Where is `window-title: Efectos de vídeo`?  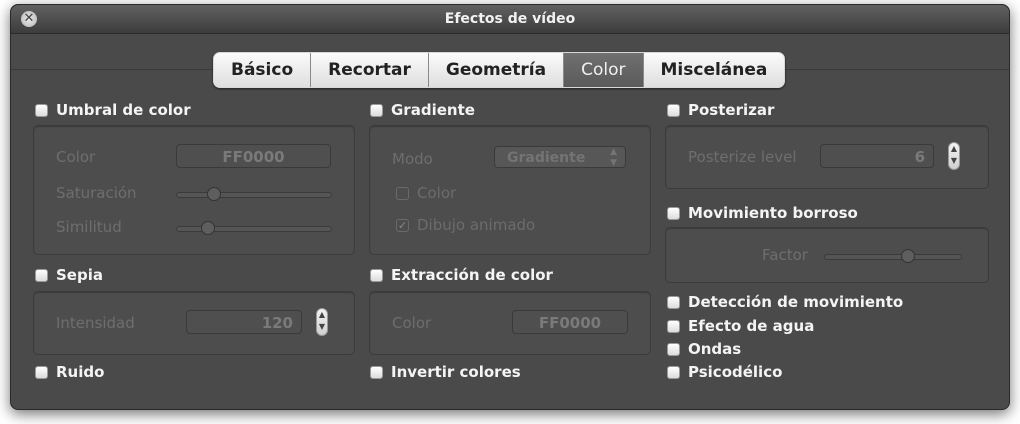
window-title: Efectos de vídeo is located at coordinates (510, 19).